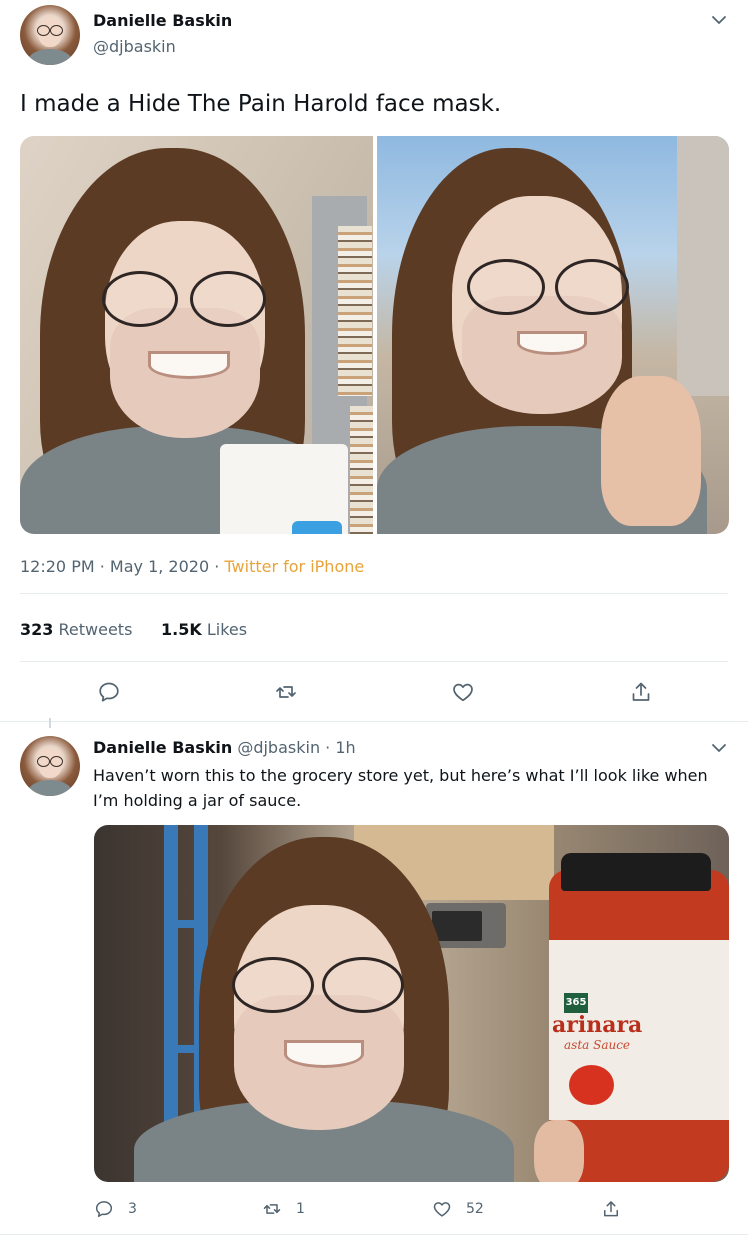  What do you see at coordinates (50, 723) in the screenshot?
I see `thread-connector` at bounding box center [50, 723].